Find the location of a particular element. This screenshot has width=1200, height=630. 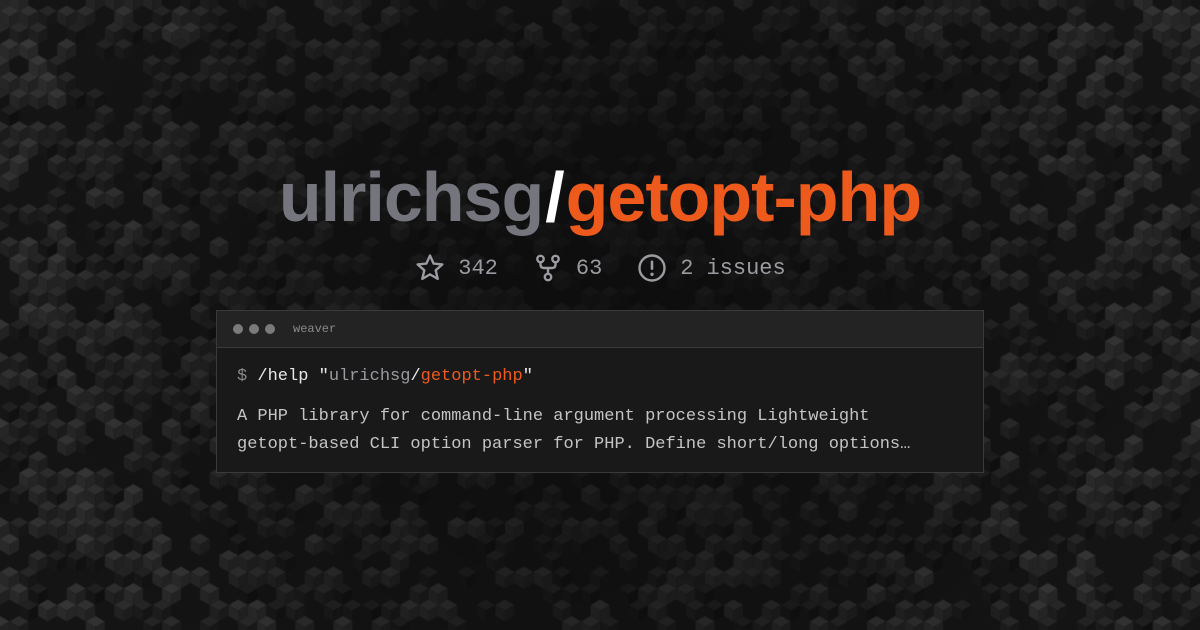

stars-stat: 342 is located at coordinates (456, 268).